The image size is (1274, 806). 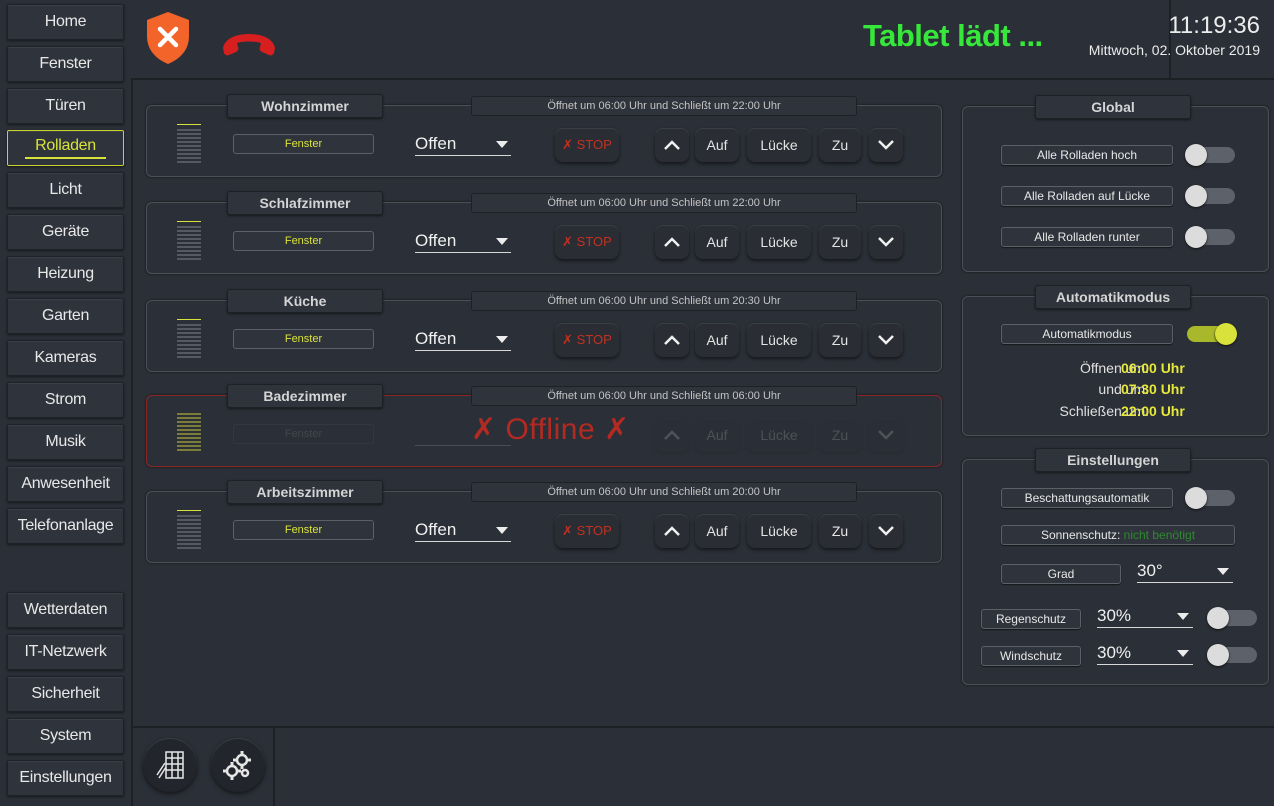 What do you see at coordinates (1210, 155) in the screenshot?
I see `all-up-toggle` at bounding box center [1210, 155].